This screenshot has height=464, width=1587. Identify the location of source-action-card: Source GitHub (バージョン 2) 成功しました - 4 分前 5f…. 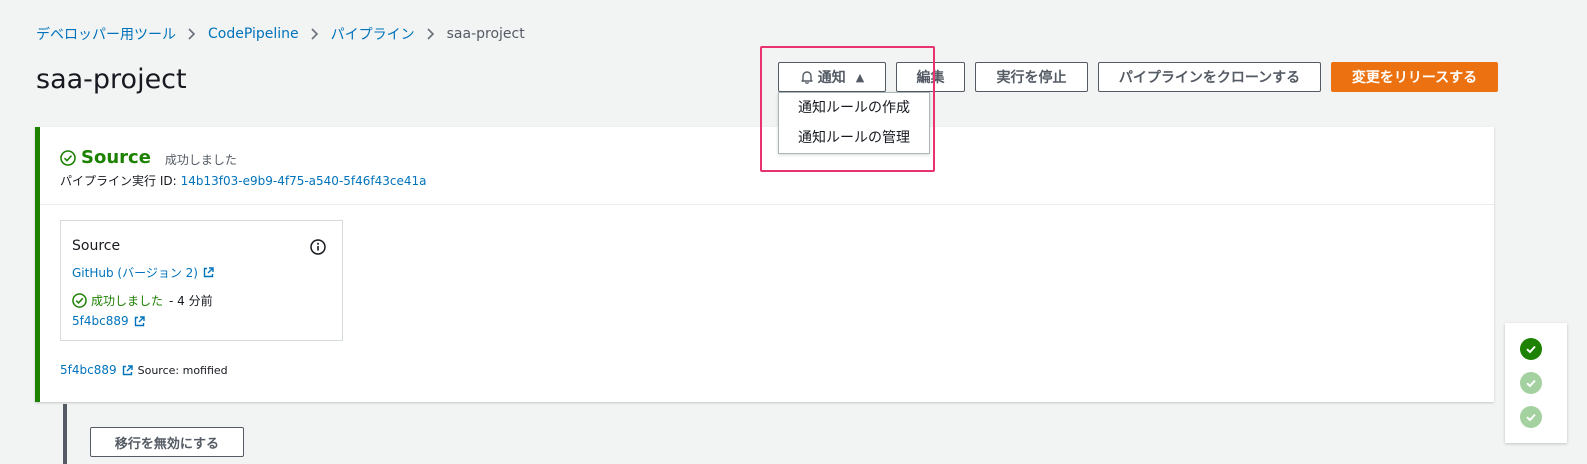
(201, 280).